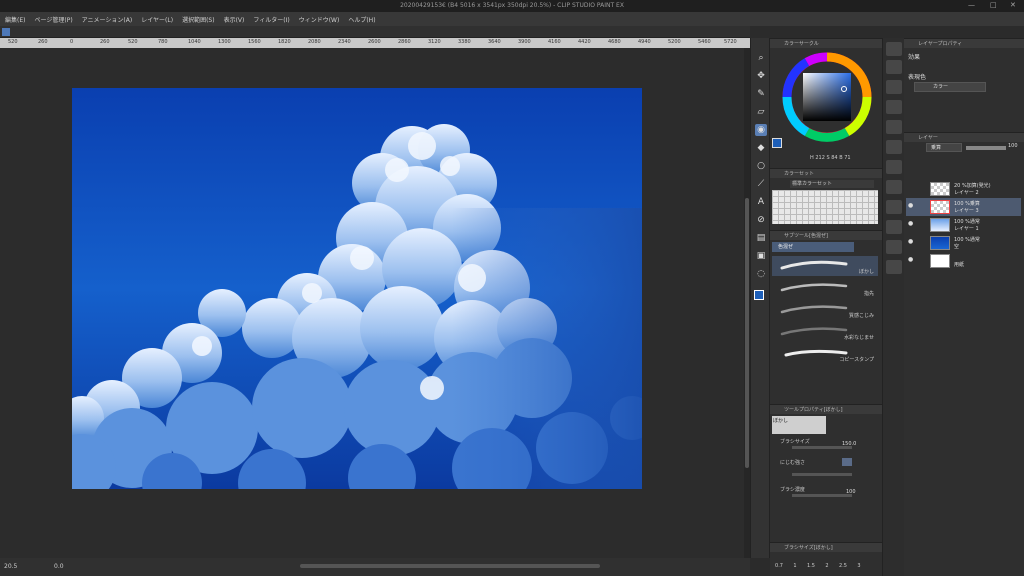 Image resolution: width=1024 pixels, height=576 pixels. I want to click on brush-size-label: ブラシサイズ, so click(795, 442).